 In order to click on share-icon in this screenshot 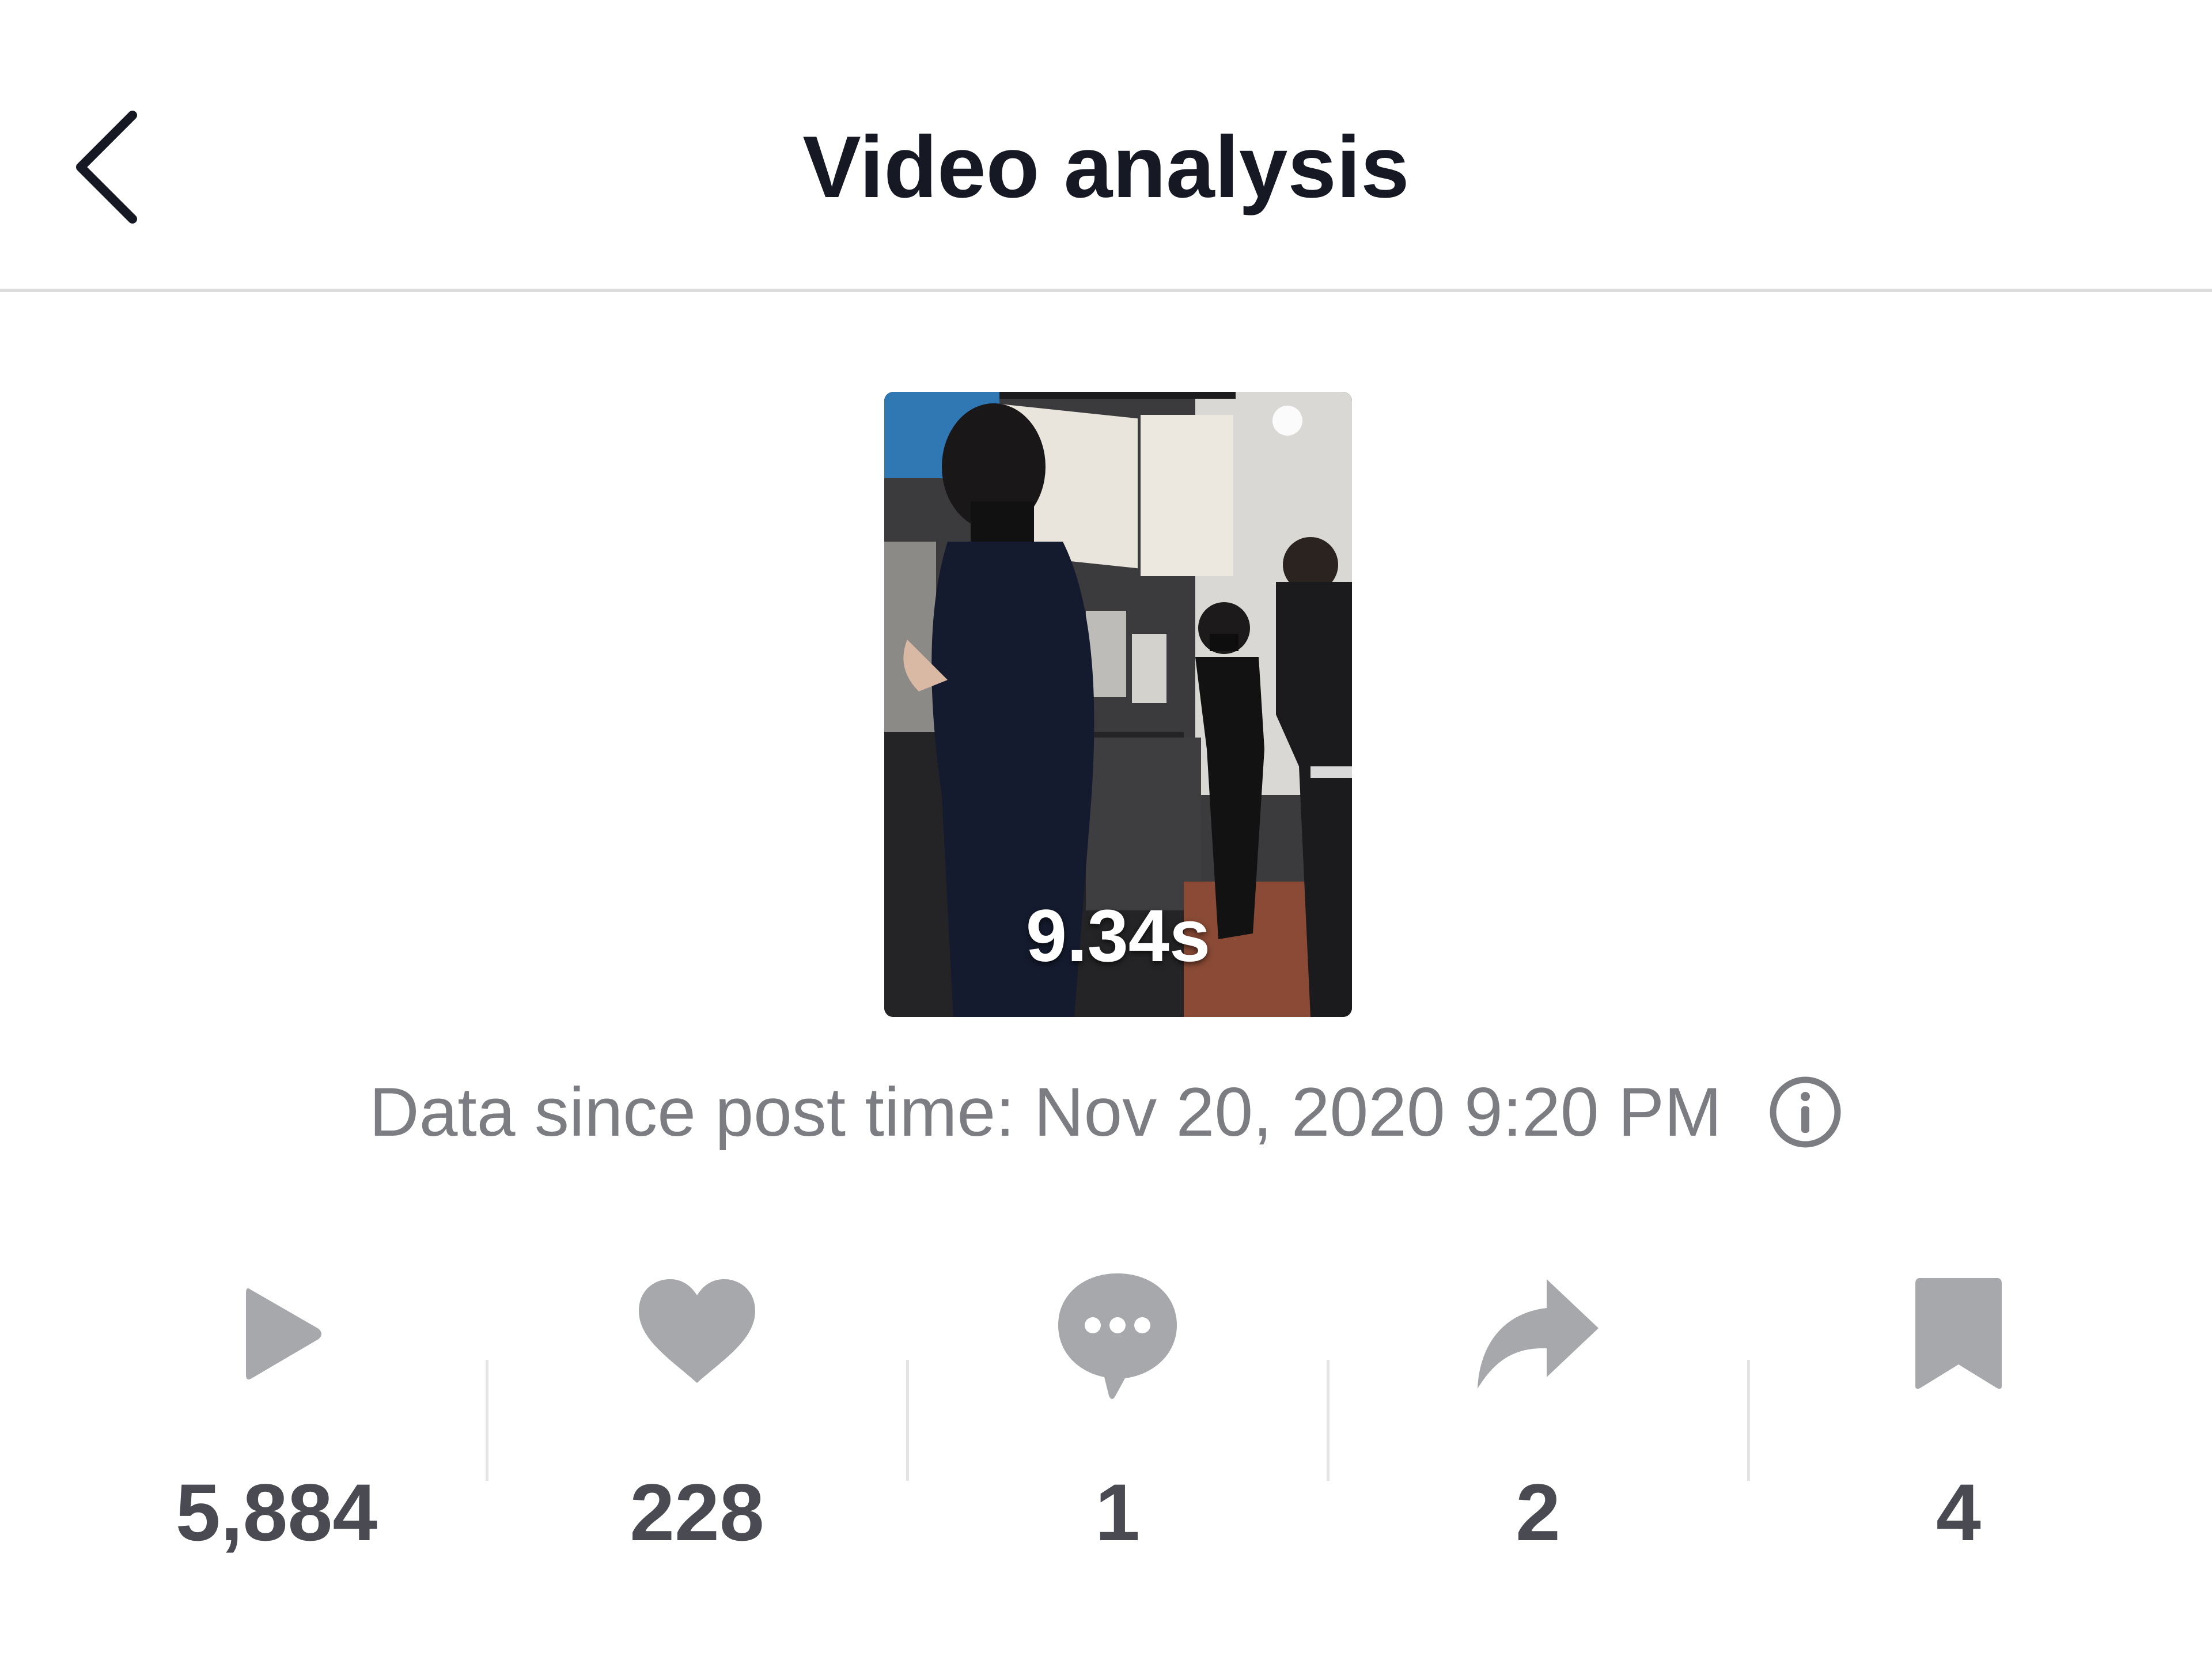, I will do `click(1538, 1334)`.